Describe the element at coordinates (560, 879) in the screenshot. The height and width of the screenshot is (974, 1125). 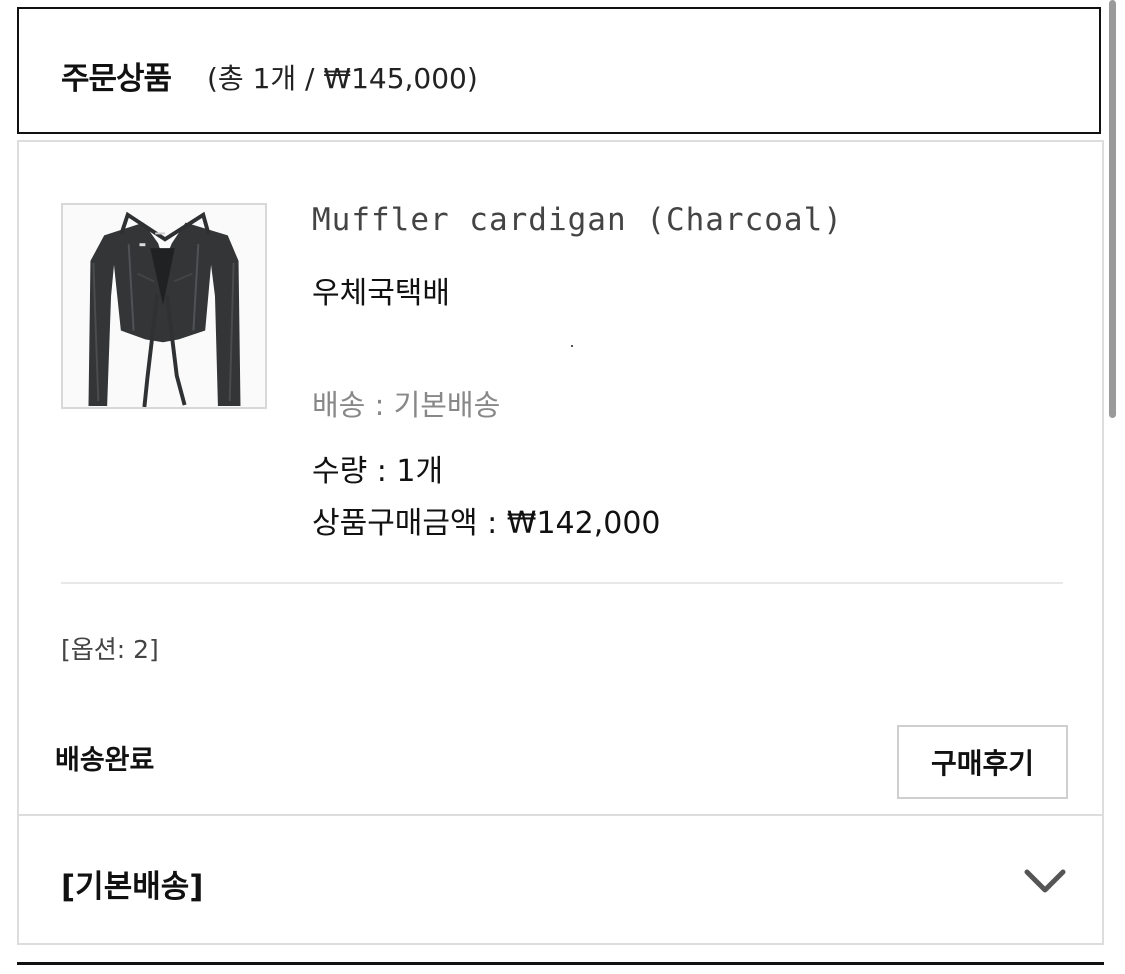
I see `basic-shipping-section: [기본배송]` at that location.